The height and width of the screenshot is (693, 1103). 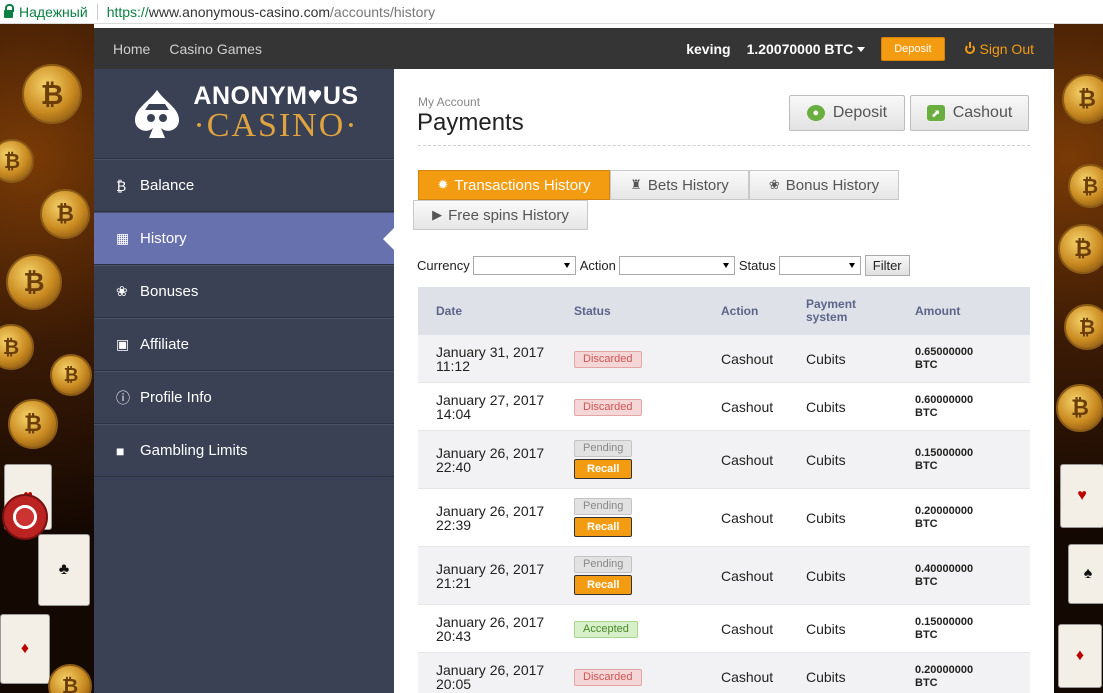 I want to click on sidebar-item-bonuses: ❀ Bonuses, so click(x=244, y=291).